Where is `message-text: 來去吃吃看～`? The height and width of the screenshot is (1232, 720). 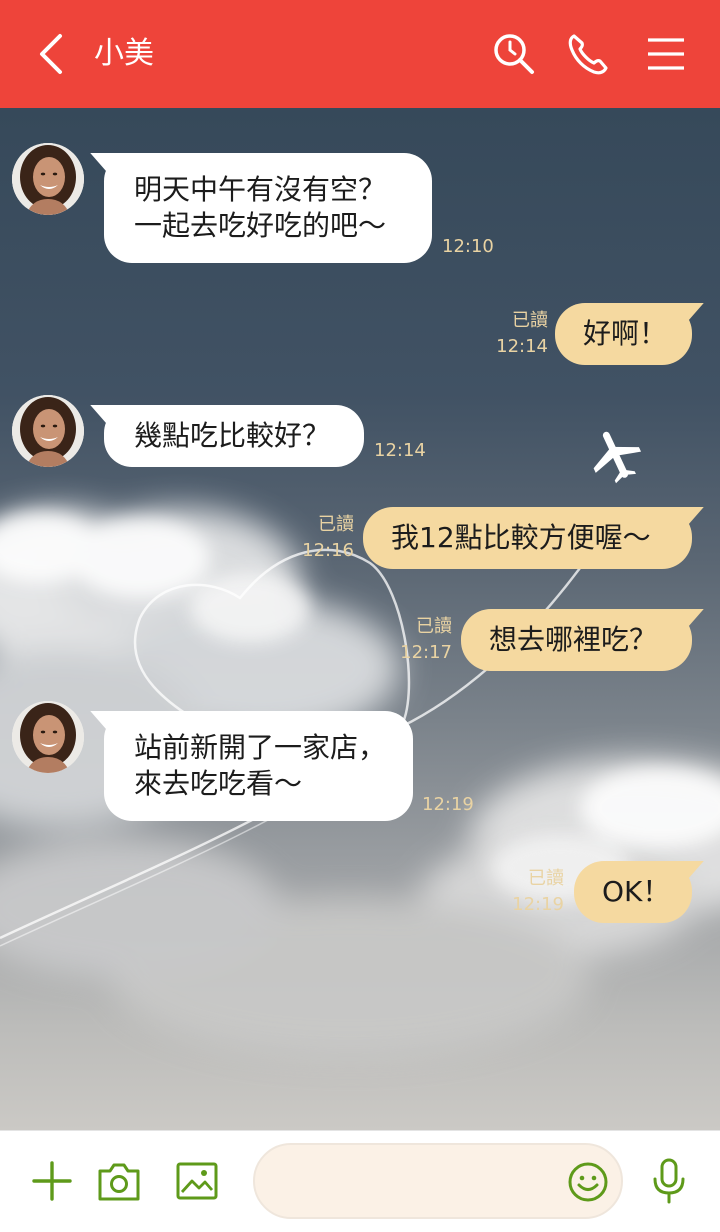
message-text: 來去吃吃看～ is located at coordinates (218, 783).